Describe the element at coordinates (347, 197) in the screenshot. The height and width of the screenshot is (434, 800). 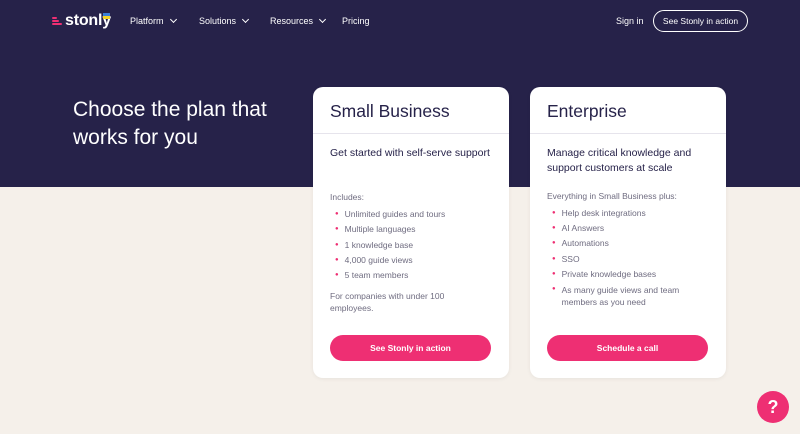
I see `includes-label: Includes:` at that location.